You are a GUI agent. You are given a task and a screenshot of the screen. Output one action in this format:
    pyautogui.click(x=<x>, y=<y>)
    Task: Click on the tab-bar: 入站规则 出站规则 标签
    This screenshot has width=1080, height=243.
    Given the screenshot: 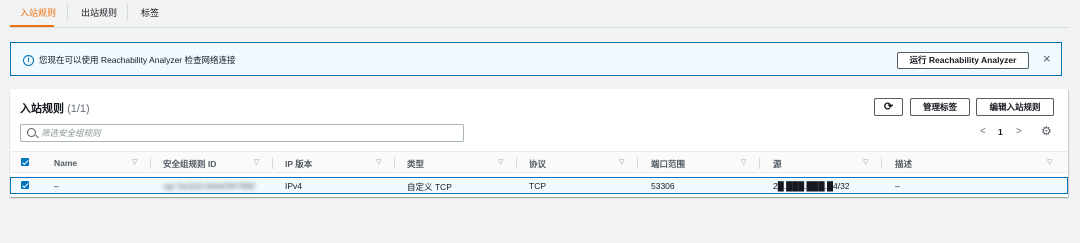 What is the action you would take?
    pyautogui.click(x=540, y=15)
    